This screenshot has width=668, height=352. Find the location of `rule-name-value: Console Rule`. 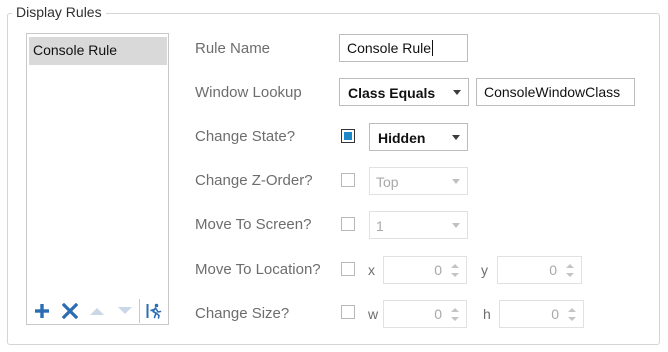

rule-name-value: Console Rule is located at coordinates (389, 48).